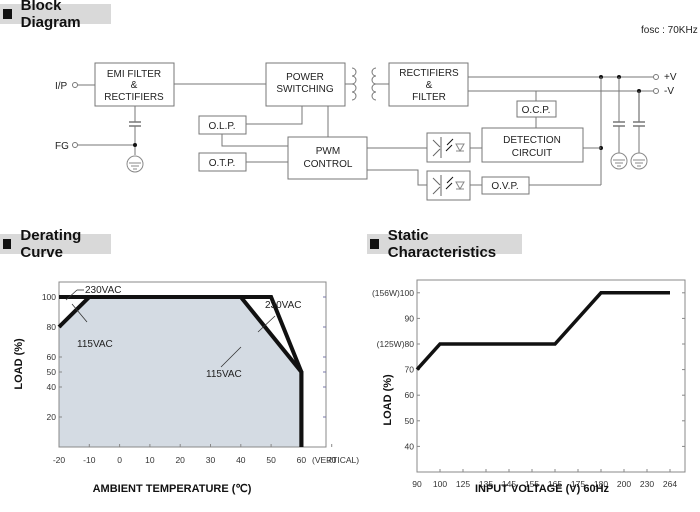 This screenshot has width=700, height=512. I want to click on olp-block: O.L.P., so click(222, 125).